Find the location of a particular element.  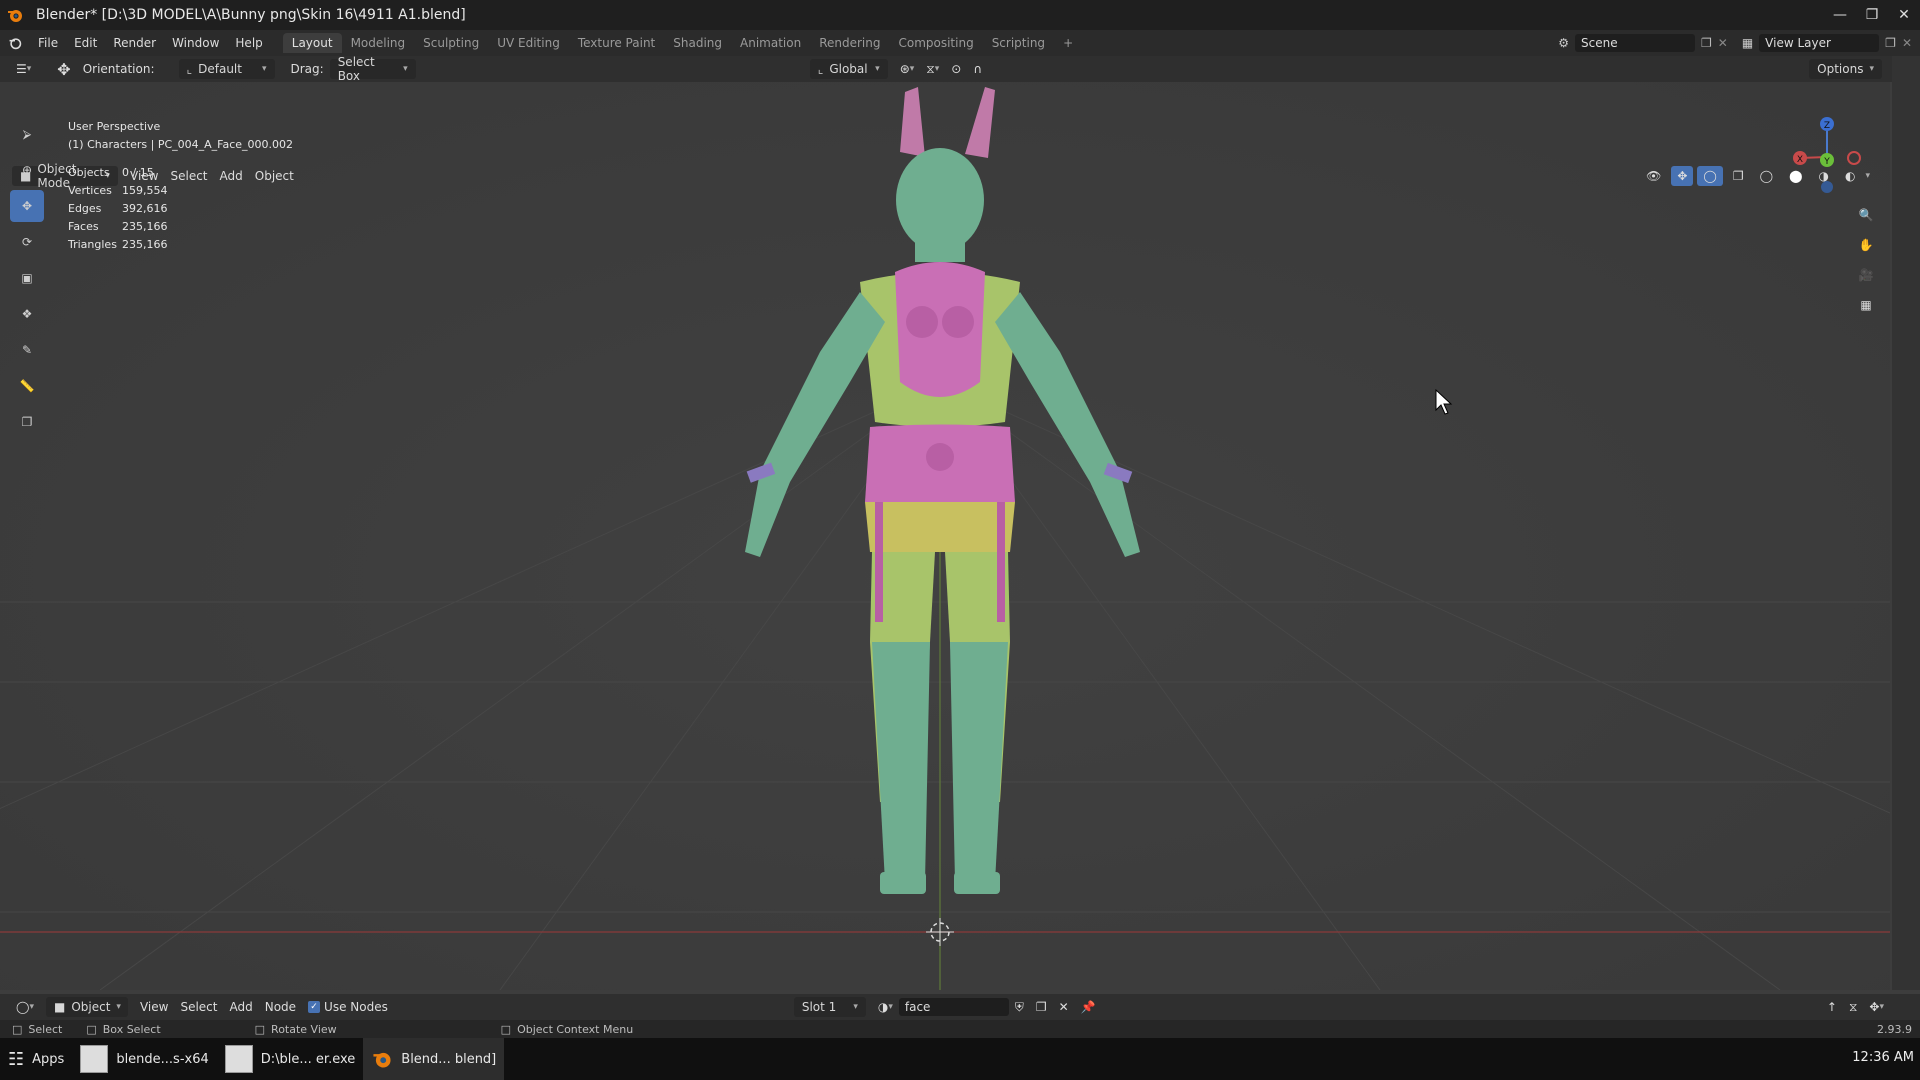

cursor-tool-icon: ⊕ is located at coordinates (27, 170).